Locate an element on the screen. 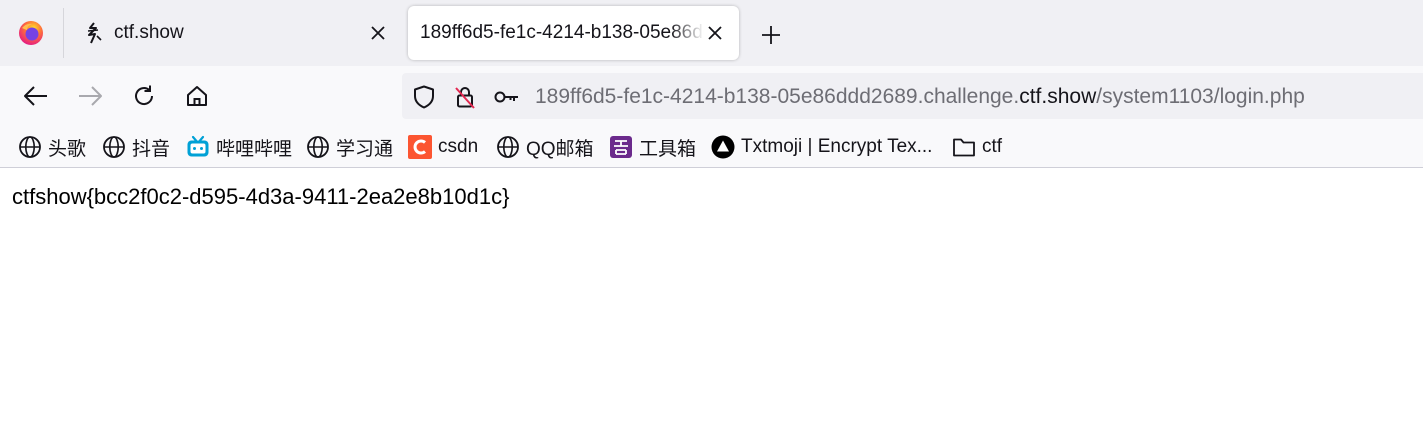 This screenshot has width=1423, height=433. firefox-view-button is located at coordinates (31, 33).